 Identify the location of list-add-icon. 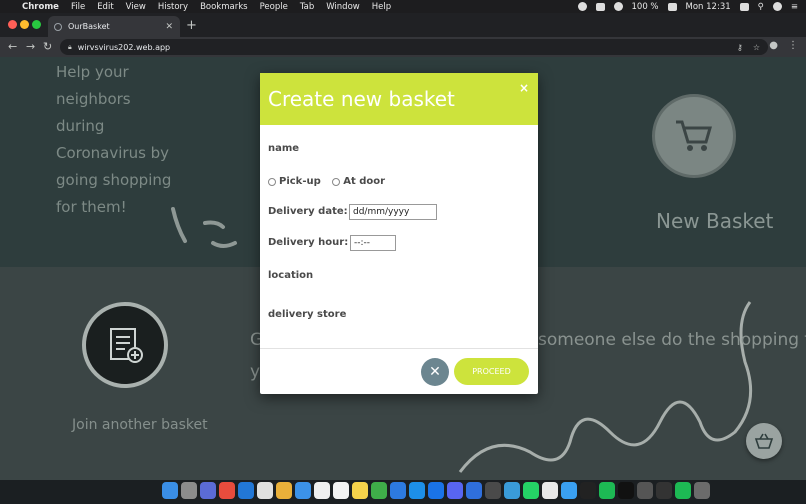
(126, 345).